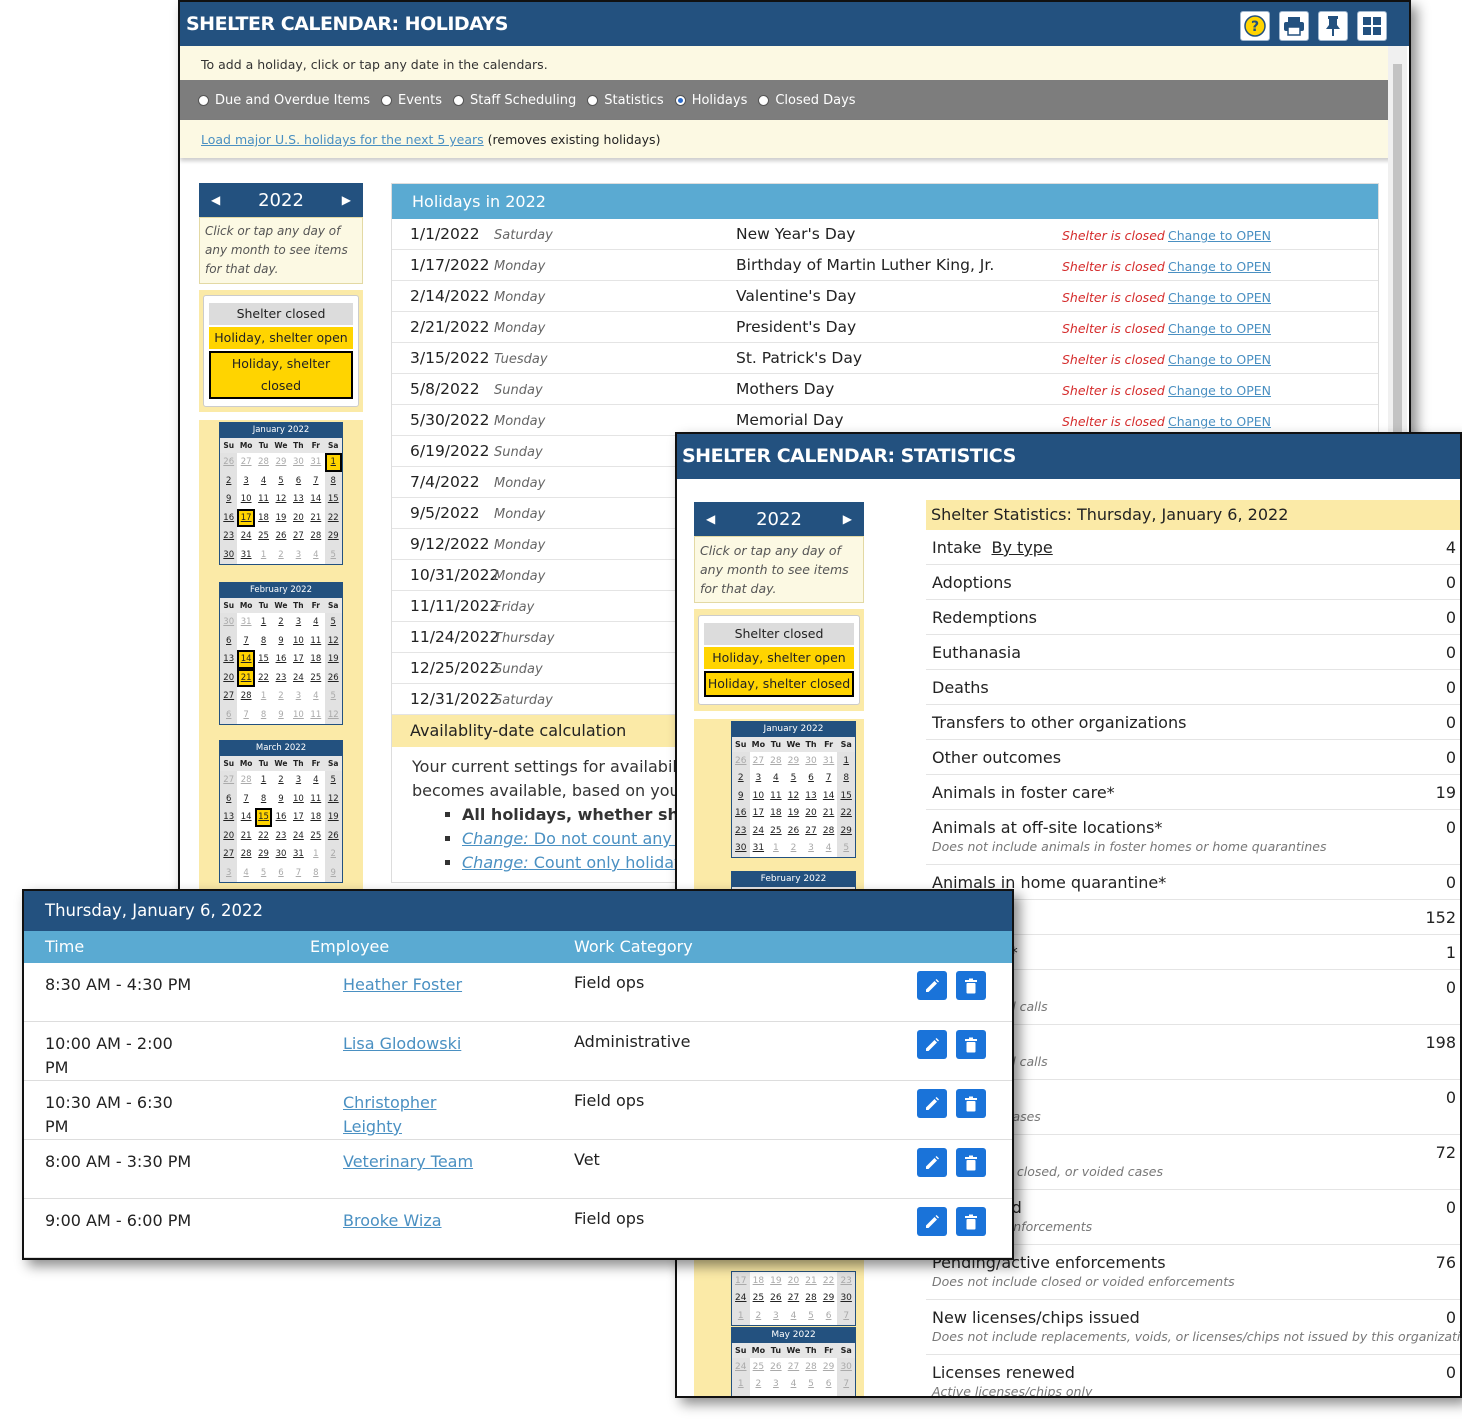  Describe the element at coordinates (710, 519) in the screenshot. I see `prev-year-icon: ◀` at that location.